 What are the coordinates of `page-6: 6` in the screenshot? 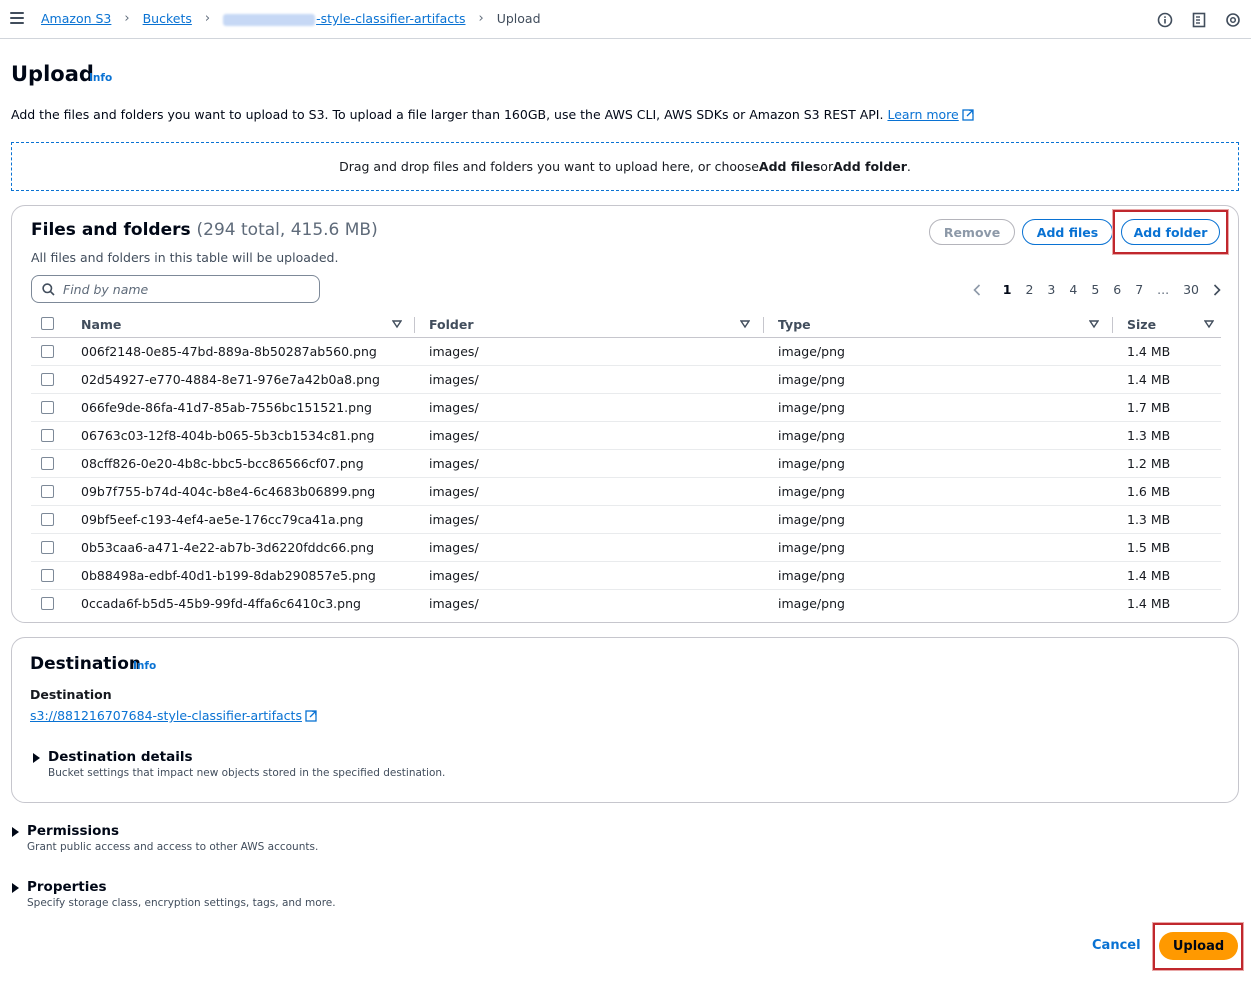 It's located at (1117, 289).